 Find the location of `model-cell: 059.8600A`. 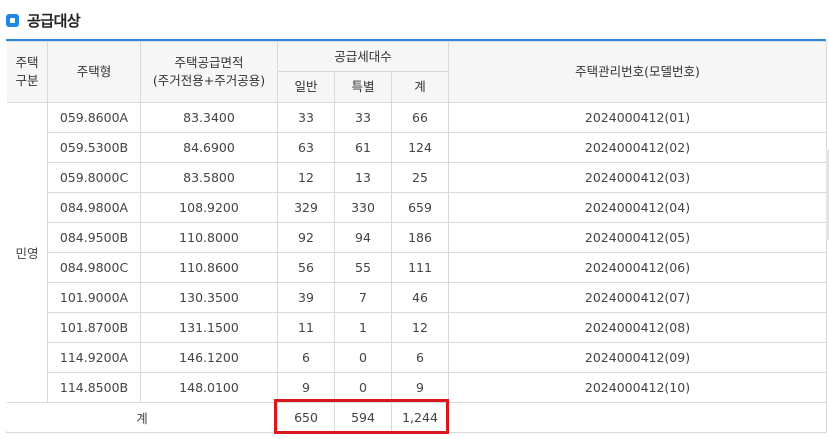

model-cell: 059.8600A is located at coordinates (94, 117).